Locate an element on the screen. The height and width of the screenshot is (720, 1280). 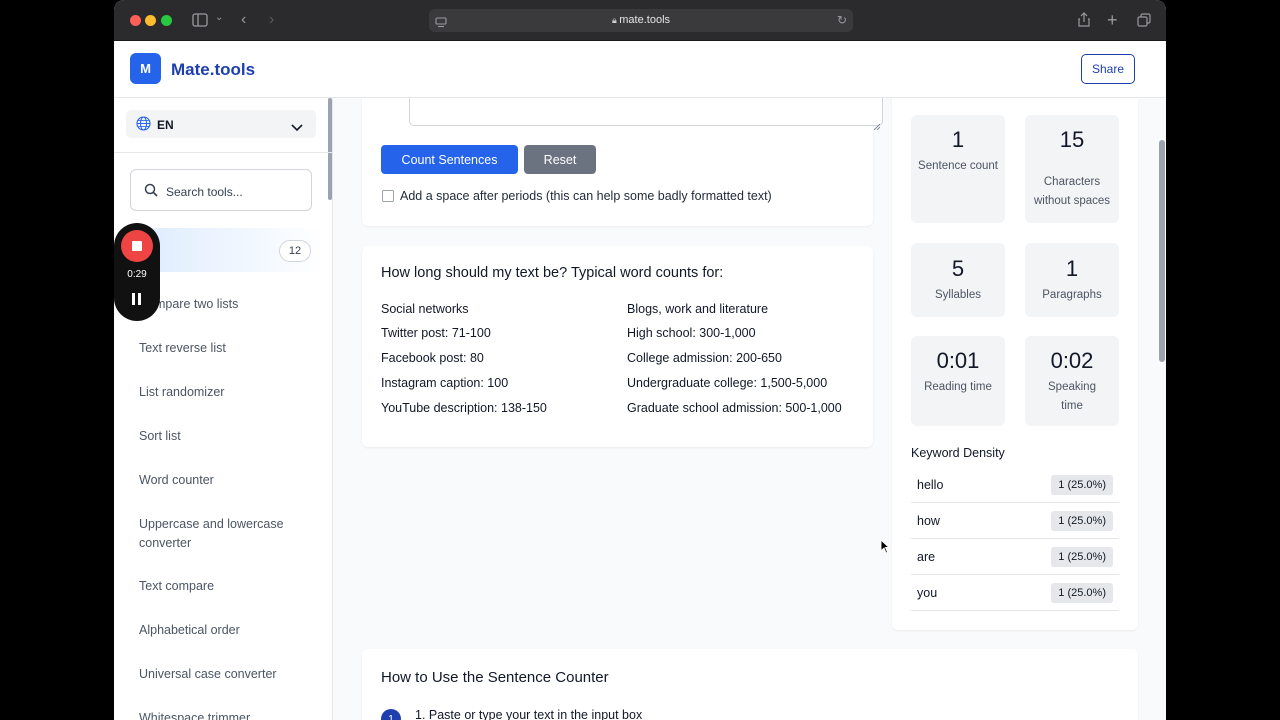
sidebar-item-universal-case-converter: Universal case converter is located at coordinates (224, 674).